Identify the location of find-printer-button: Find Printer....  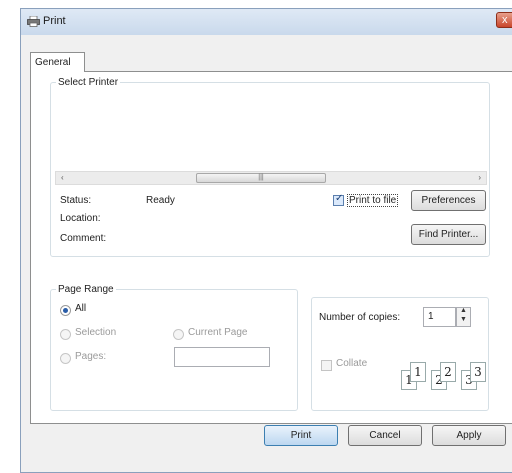
(448, 234).